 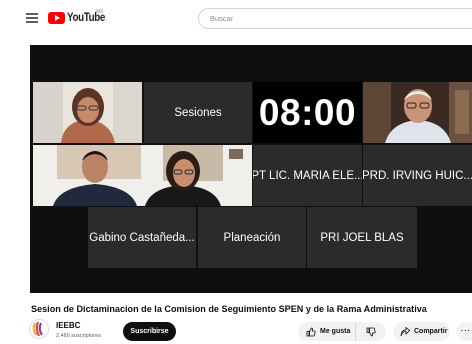 What do you see at coordinates (252, 237) in the screenshot?
I see `tile-planeacion: Planeación` at bounding box center [252, 237].